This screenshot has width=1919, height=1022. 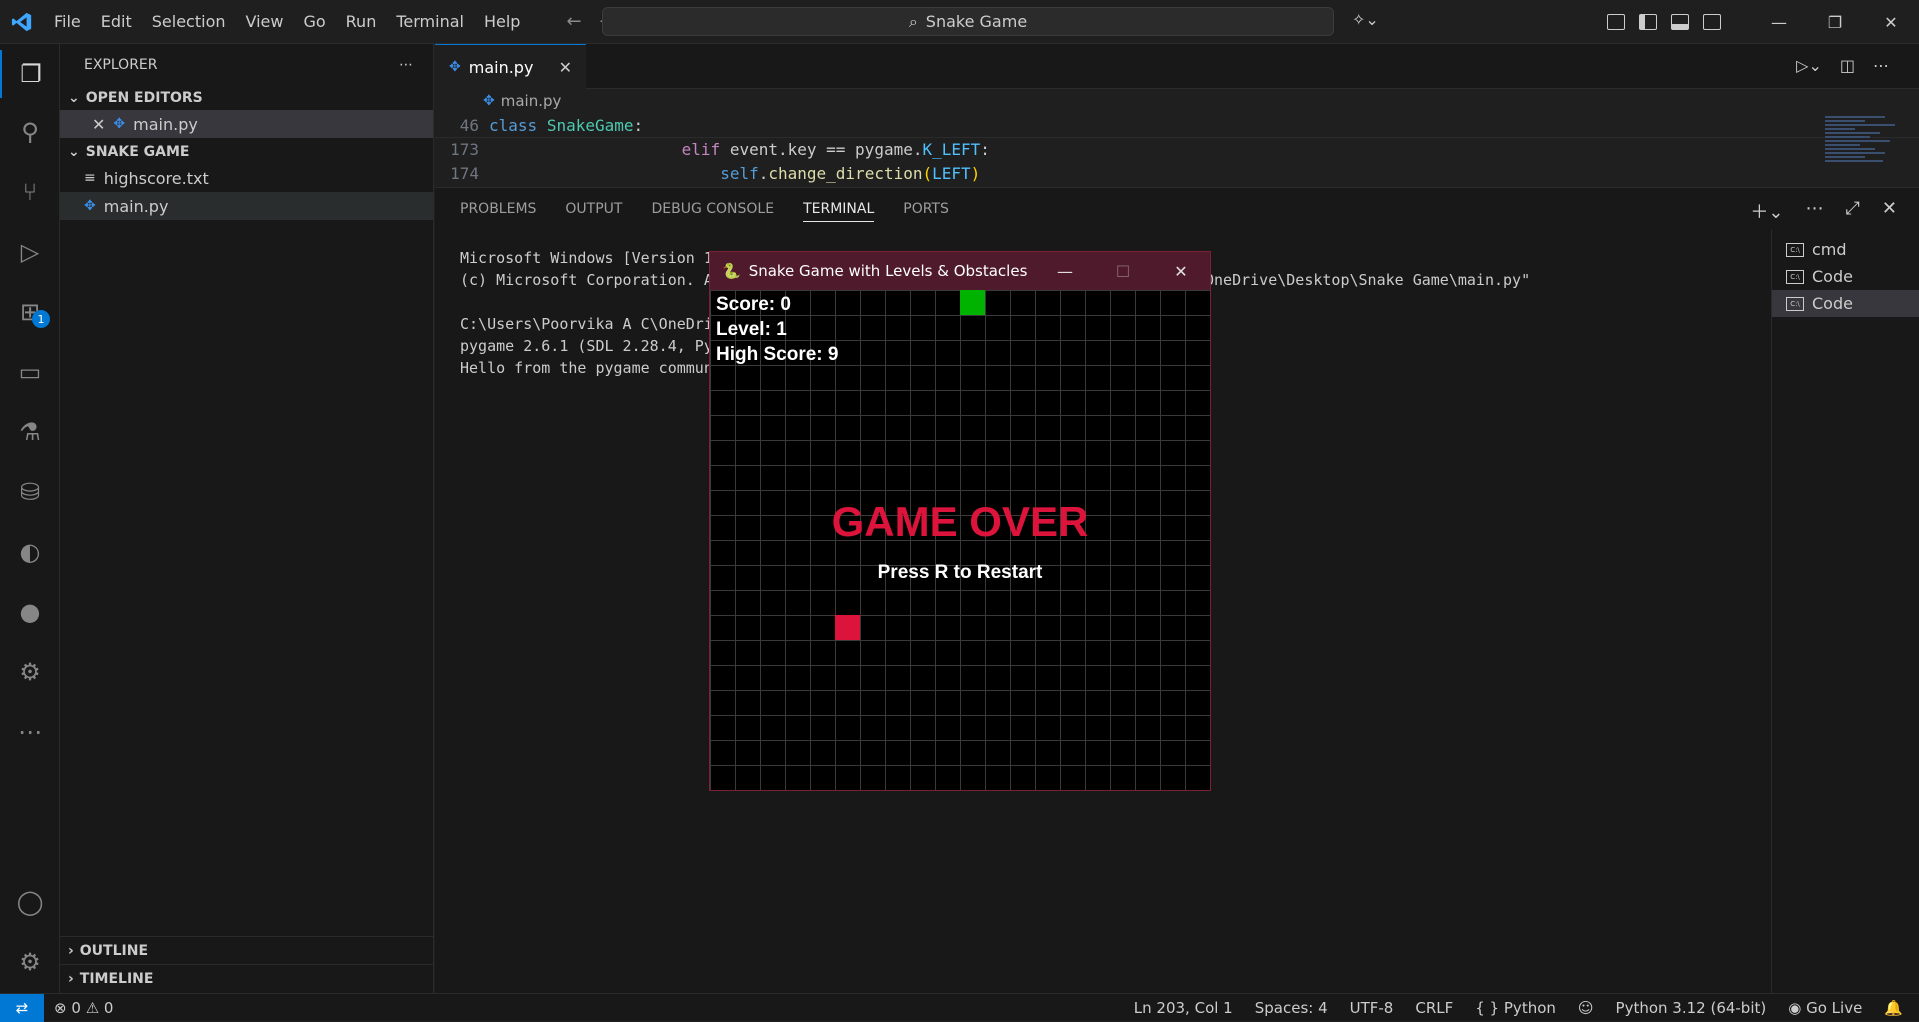 What do you see at coordinates (1795, 303) in the screenshot?
I see `terminal-icon: C:\` at bounding box center [1795, 303].